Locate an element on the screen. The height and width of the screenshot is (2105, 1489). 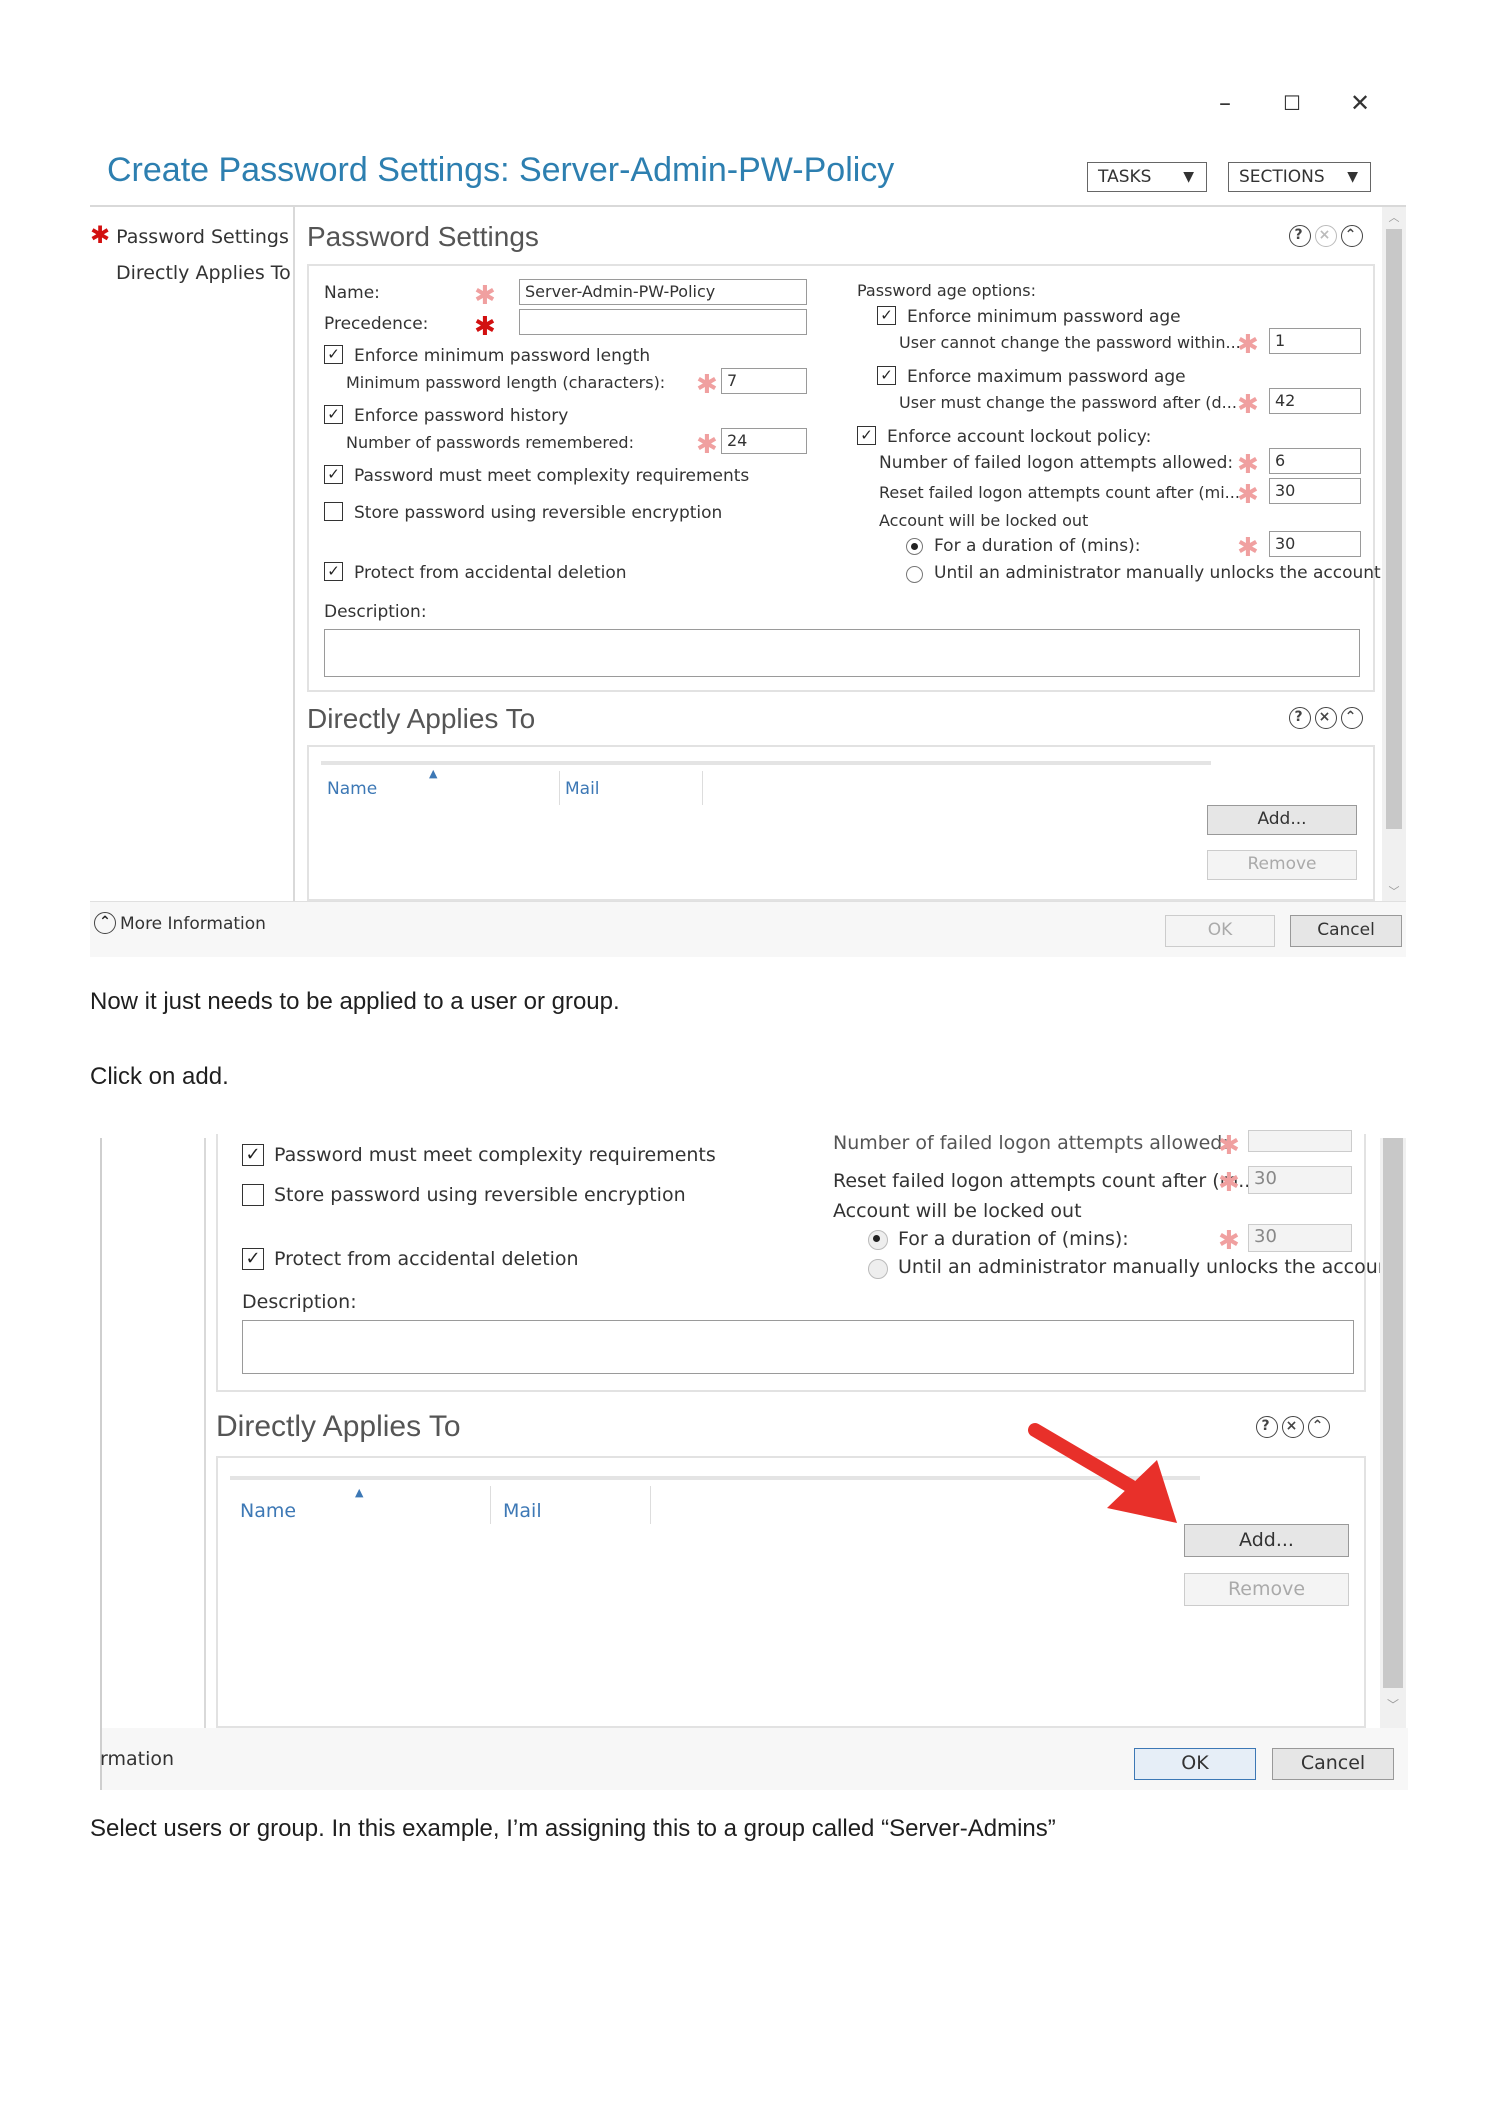
left-nav: ✱ Password Settings Directly Applies To is located at coordinates (192, 554).